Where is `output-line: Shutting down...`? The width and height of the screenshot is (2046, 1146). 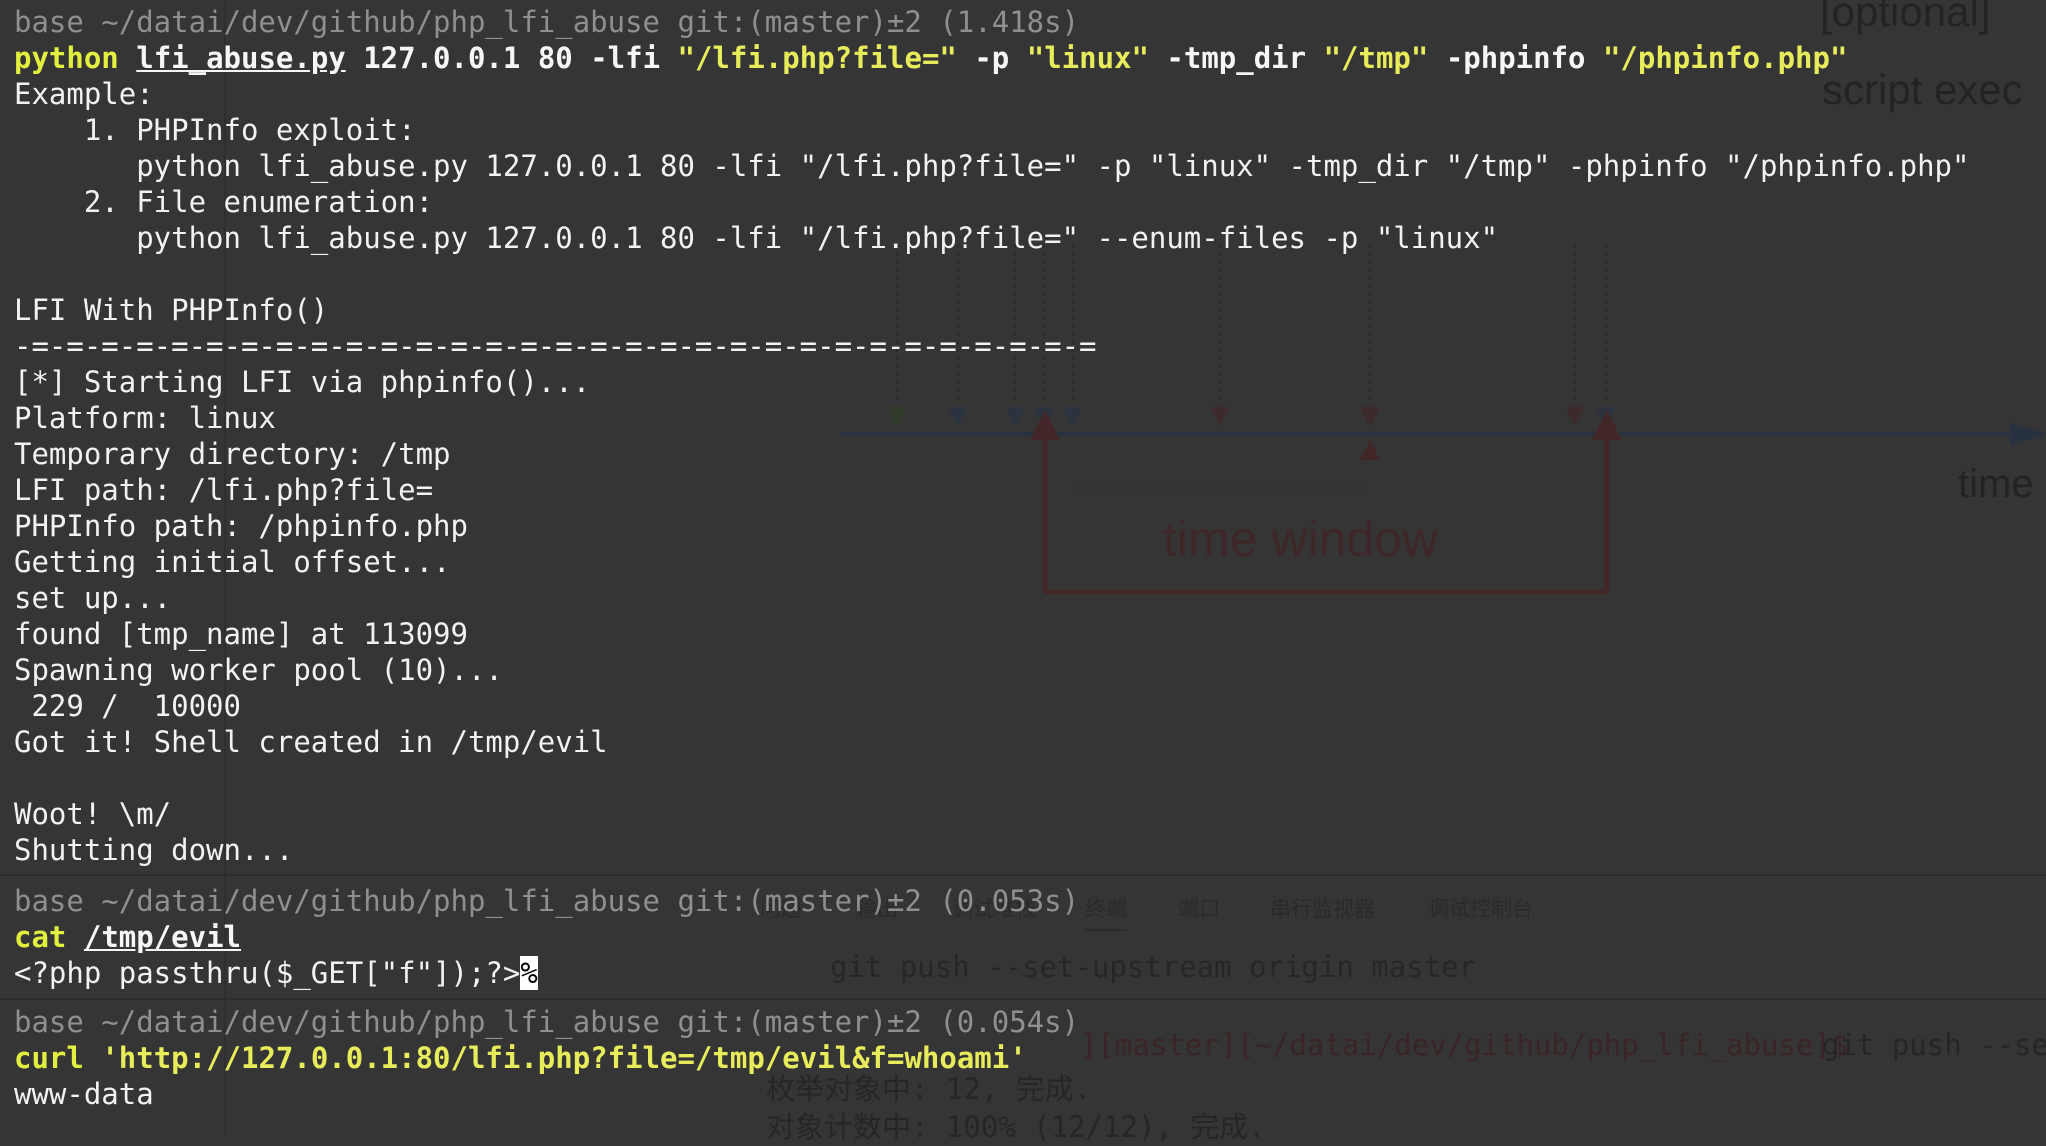 output-line: Shutting down... is located at coordinates (154, 850).